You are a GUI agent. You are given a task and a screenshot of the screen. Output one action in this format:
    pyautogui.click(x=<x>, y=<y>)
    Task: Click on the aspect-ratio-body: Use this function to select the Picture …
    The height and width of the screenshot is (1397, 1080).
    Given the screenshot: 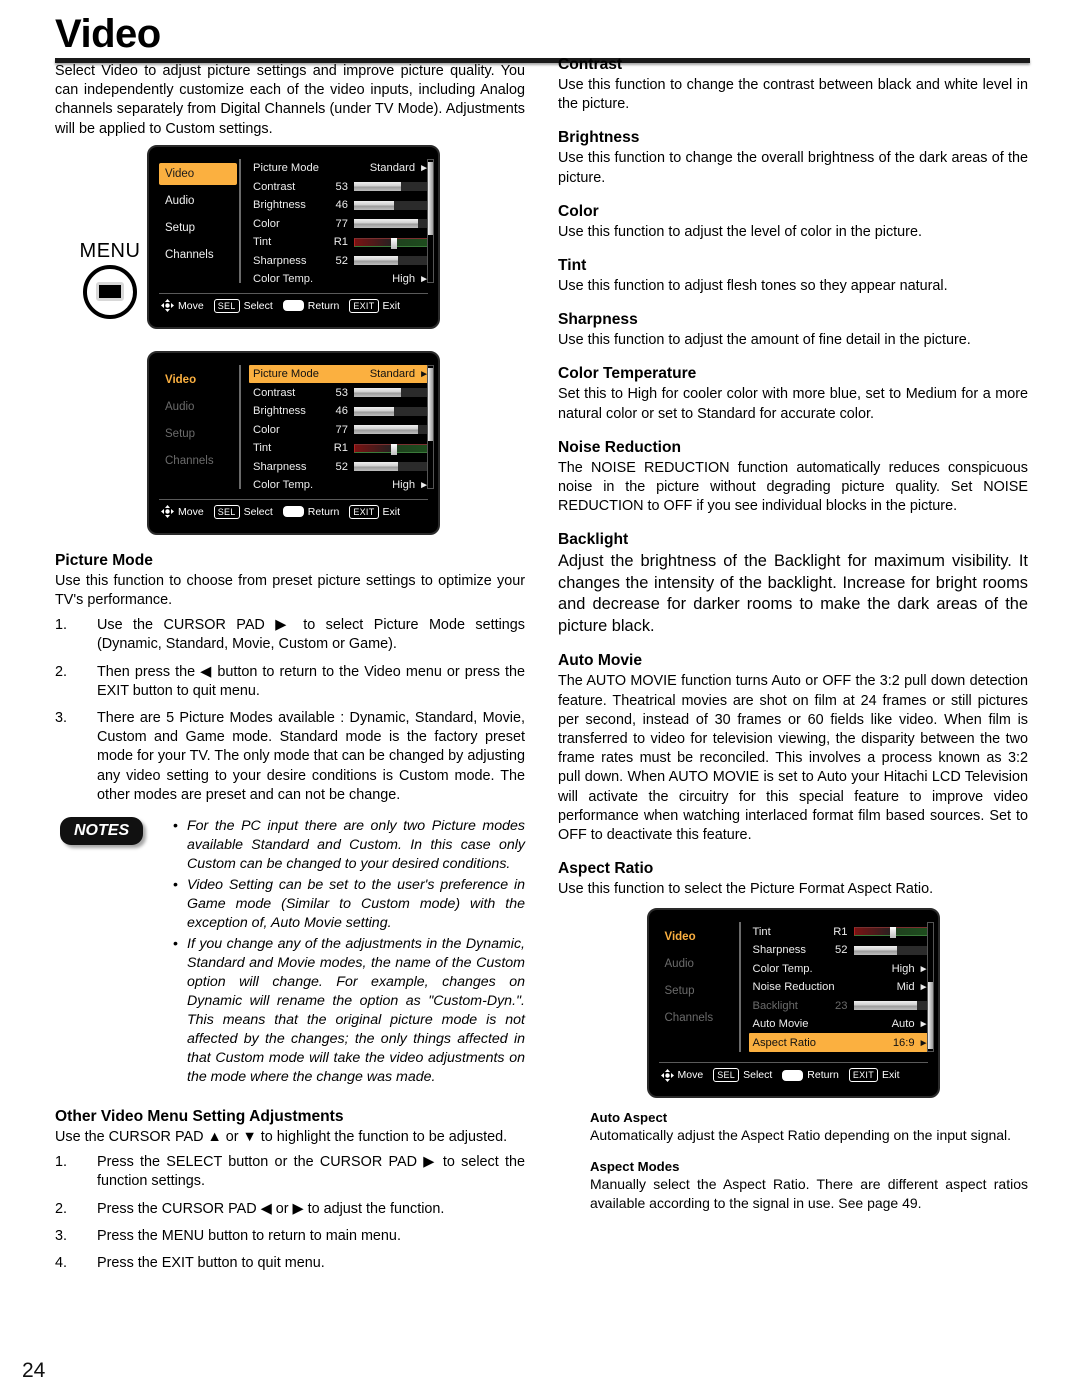 What is the action you would take?
    pyautogui.click(x=746, y=889)
    